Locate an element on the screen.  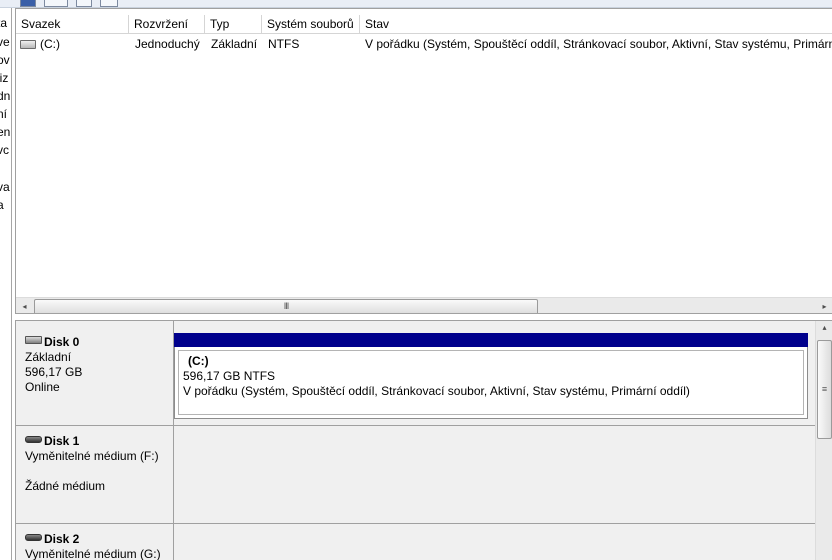
horizontal-scrollbar: ◂ III ▸ is located at coordinates (424, 305).